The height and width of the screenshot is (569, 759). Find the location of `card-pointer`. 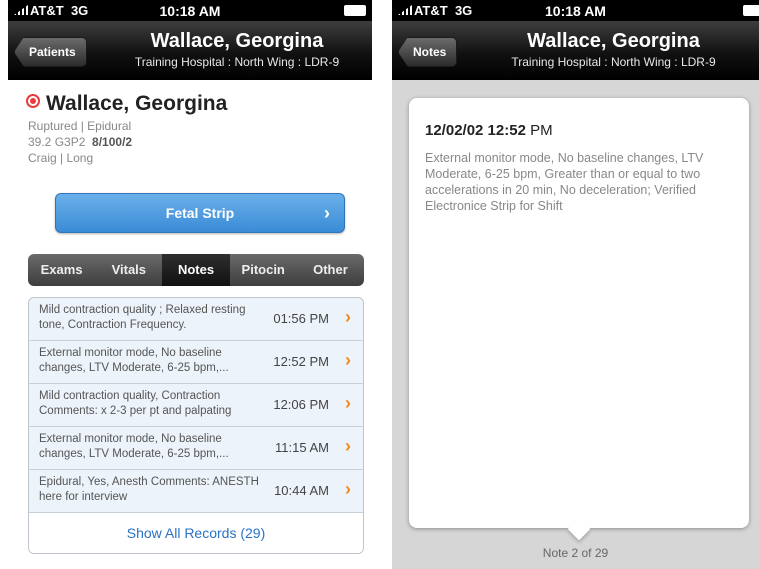

card-pointer is located at coordinates (579, 529).